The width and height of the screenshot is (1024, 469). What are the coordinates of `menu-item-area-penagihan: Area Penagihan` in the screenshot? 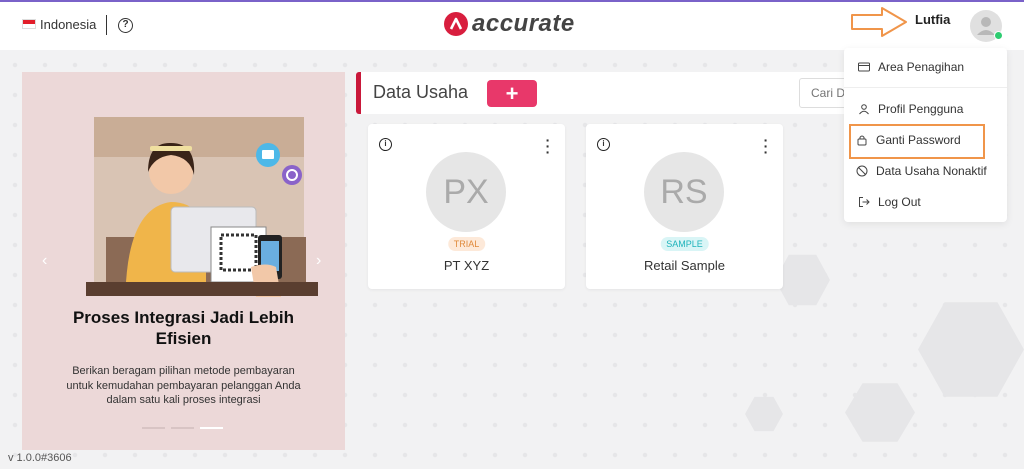 It's located at (911, 67).